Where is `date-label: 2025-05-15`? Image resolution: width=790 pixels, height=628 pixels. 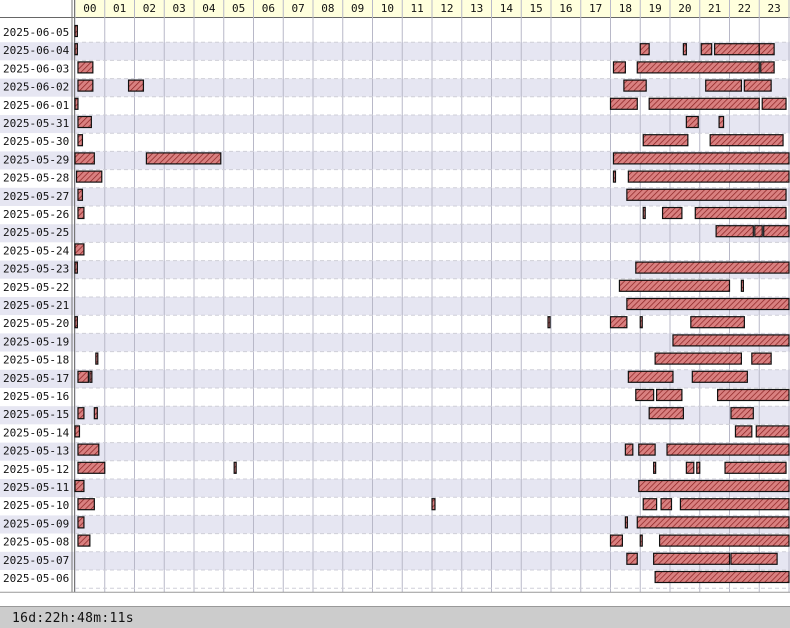
date-label: 2025-05-15 is located at coordinates (36, 414).